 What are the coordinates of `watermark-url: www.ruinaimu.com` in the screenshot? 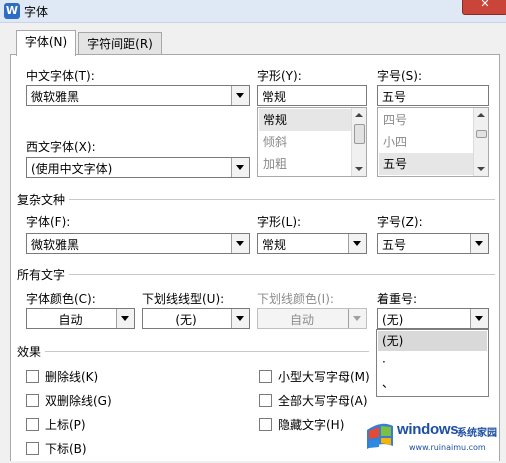 It's located at (447, 447).